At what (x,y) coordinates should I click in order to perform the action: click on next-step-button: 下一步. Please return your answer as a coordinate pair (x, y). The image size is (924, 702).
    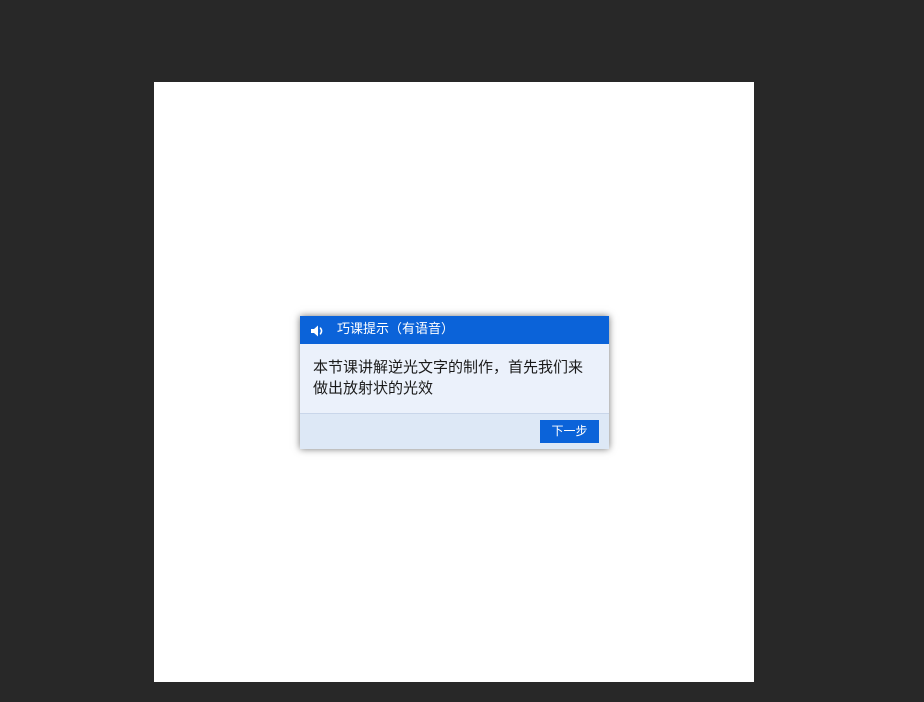
    Looking at the image, I should click on (569, 431).